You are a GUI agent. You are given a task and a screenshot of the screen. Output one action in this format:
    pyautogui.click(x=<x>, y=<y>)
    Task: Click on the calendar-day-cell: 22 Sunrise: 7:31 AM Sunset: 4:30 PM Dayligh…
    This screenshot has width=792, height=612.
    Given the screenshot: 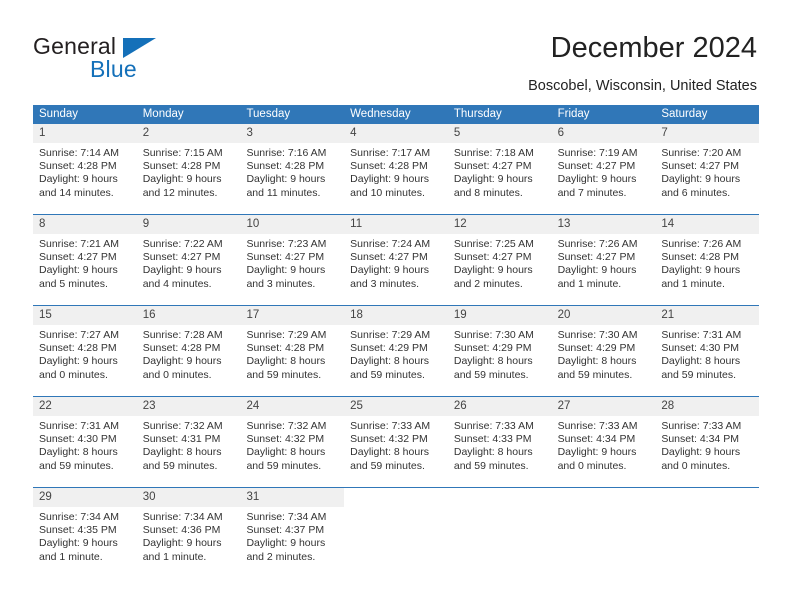 What is the action you would take?
    pyautogui.click(x=85, y=442)
    